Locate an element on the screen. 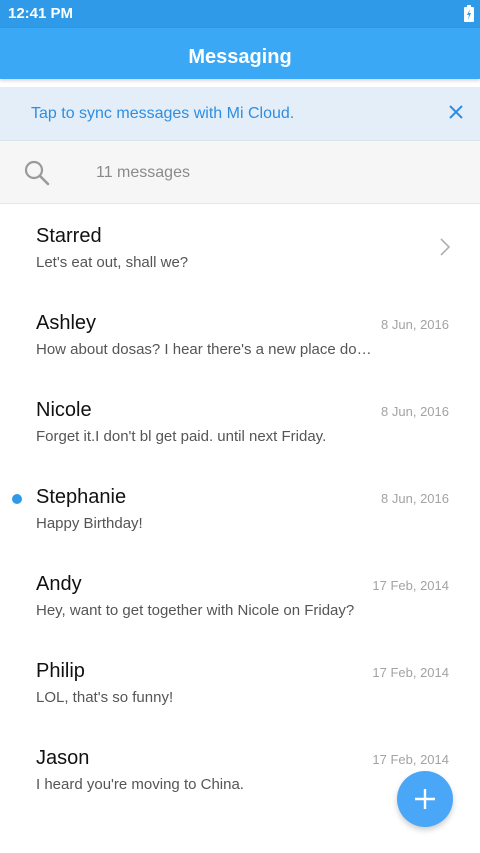  new-message-button is located at coordinates (425, 799).